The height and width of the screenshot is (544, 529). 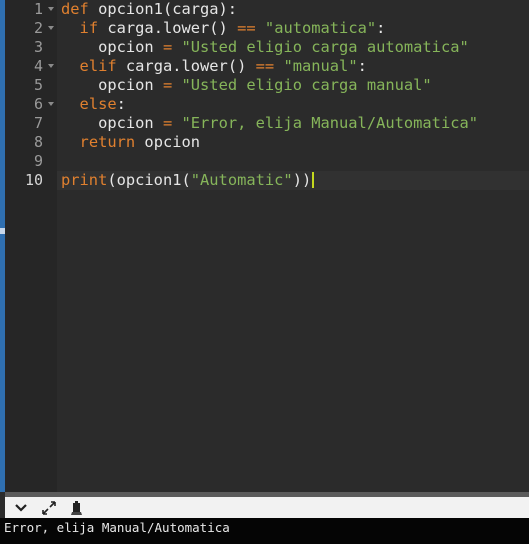 What do you see at coordinates (163, 9) in the screenshot?
I see `code-token: opcion1(carga):` at bounding box center [163, 9].